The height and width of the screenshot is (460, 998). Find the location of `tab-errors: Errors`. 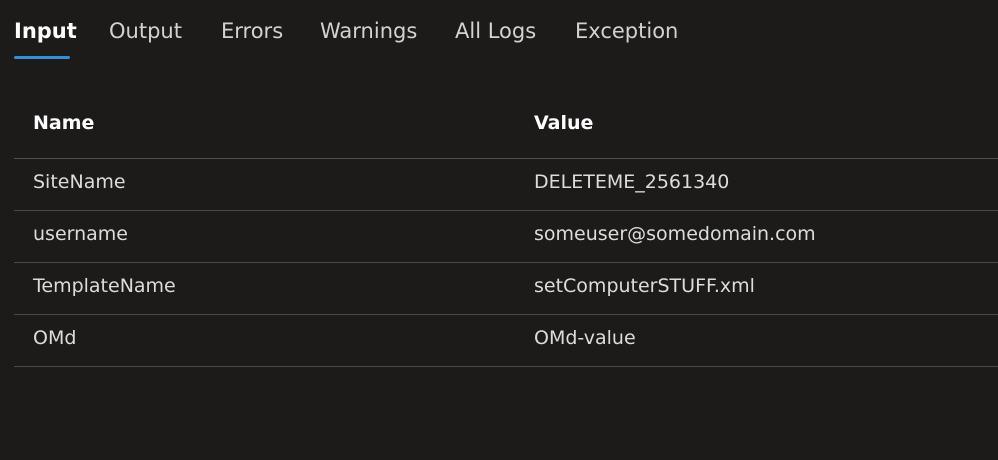

tab-errors: Errors is located at coordinates (252, 31).